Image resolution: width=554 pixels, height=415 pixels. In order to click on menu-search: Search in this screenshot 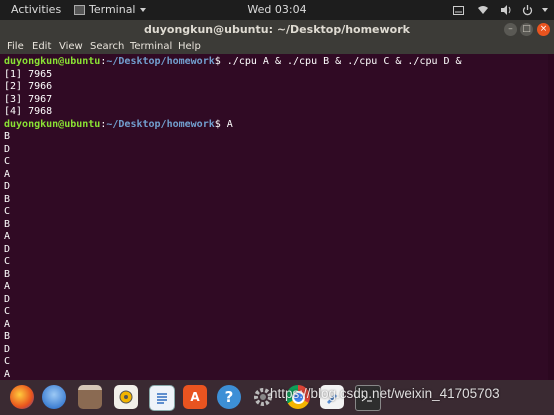, I will do `click(107, 46)`.